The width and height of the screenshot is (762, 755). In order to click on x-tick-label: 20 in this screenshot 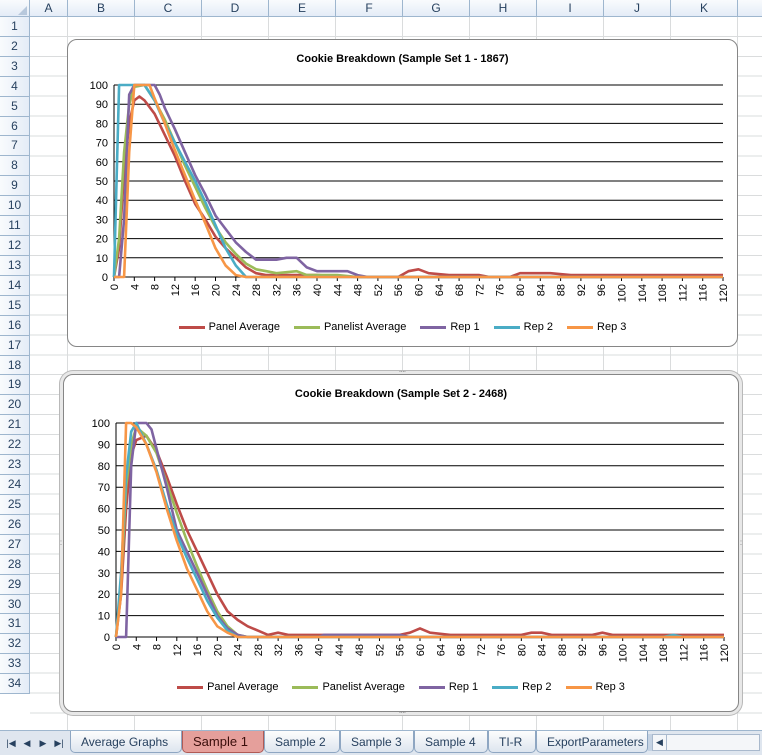, I will do `click(218, 650)`.